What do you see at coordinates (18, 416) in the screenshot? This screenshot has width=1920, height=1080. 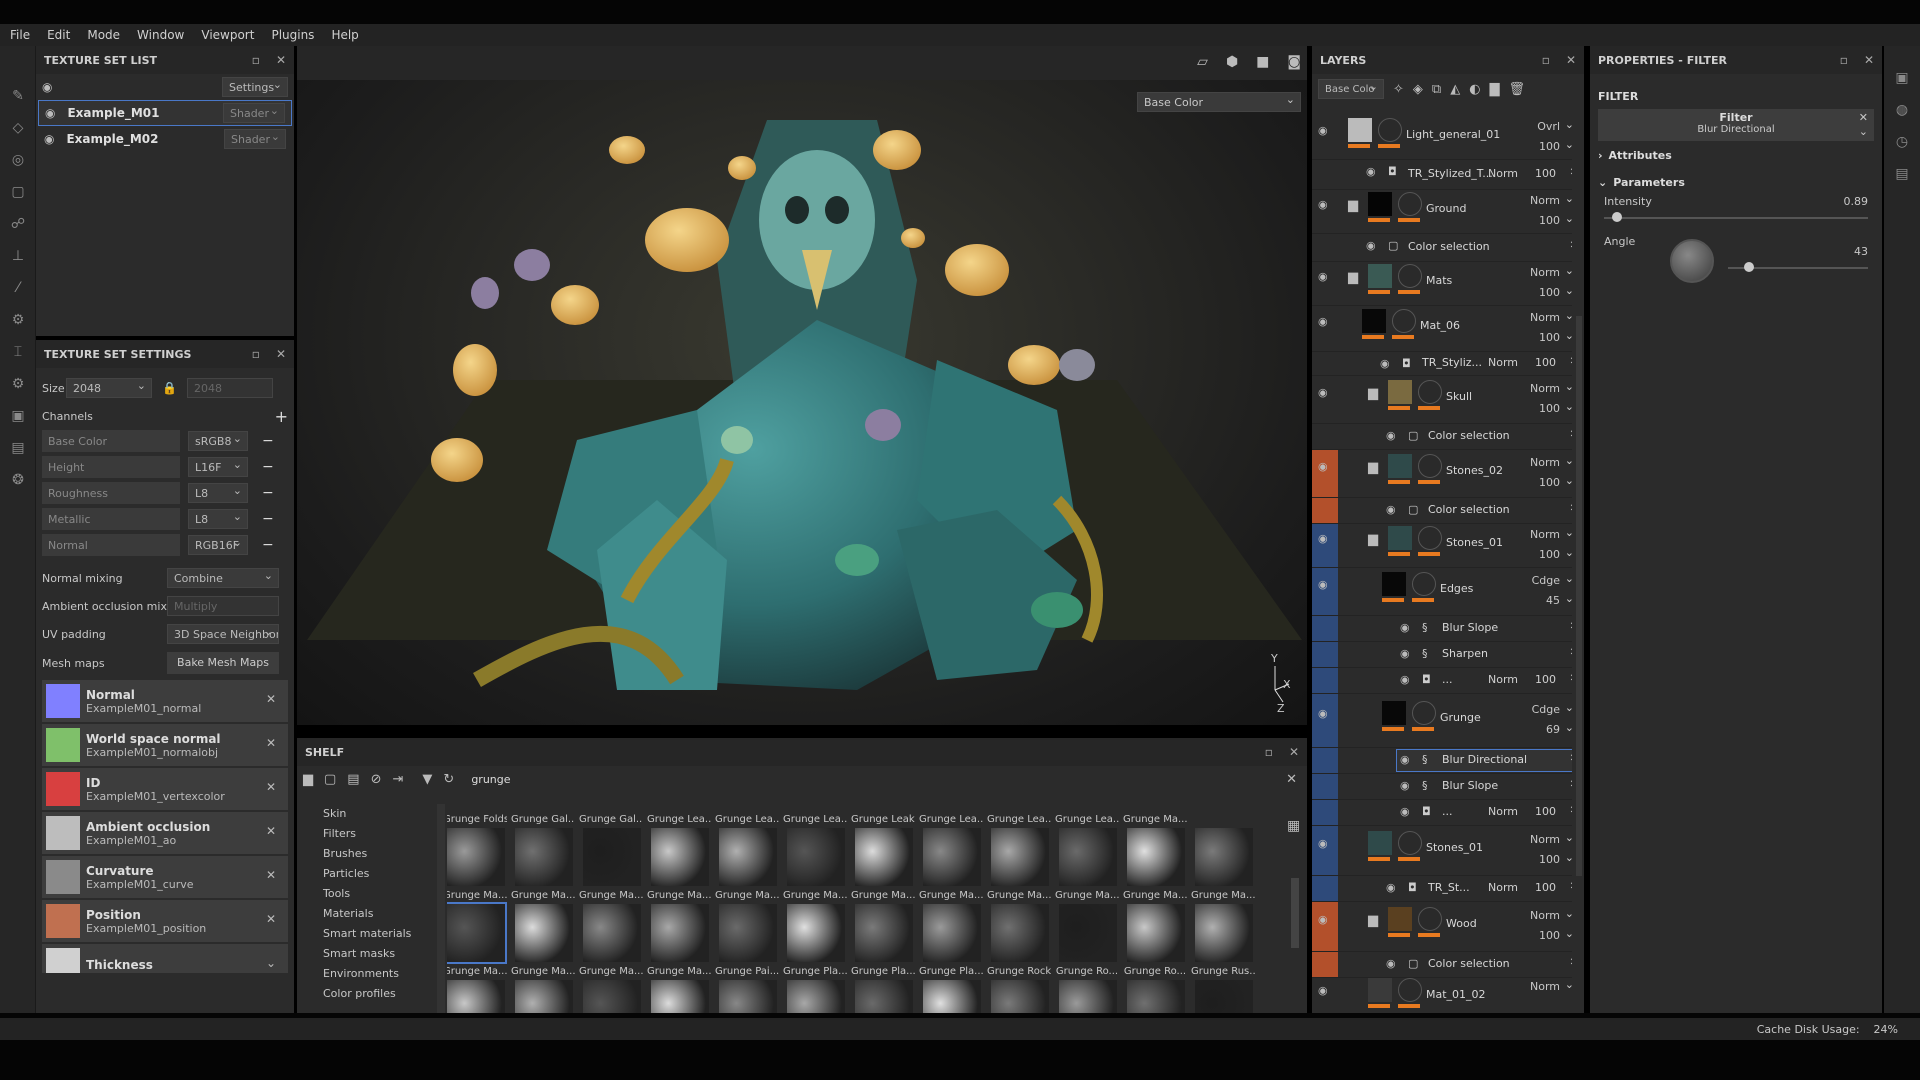 I see `photoshop-icon: ▣` at bounding box center [18, 416].